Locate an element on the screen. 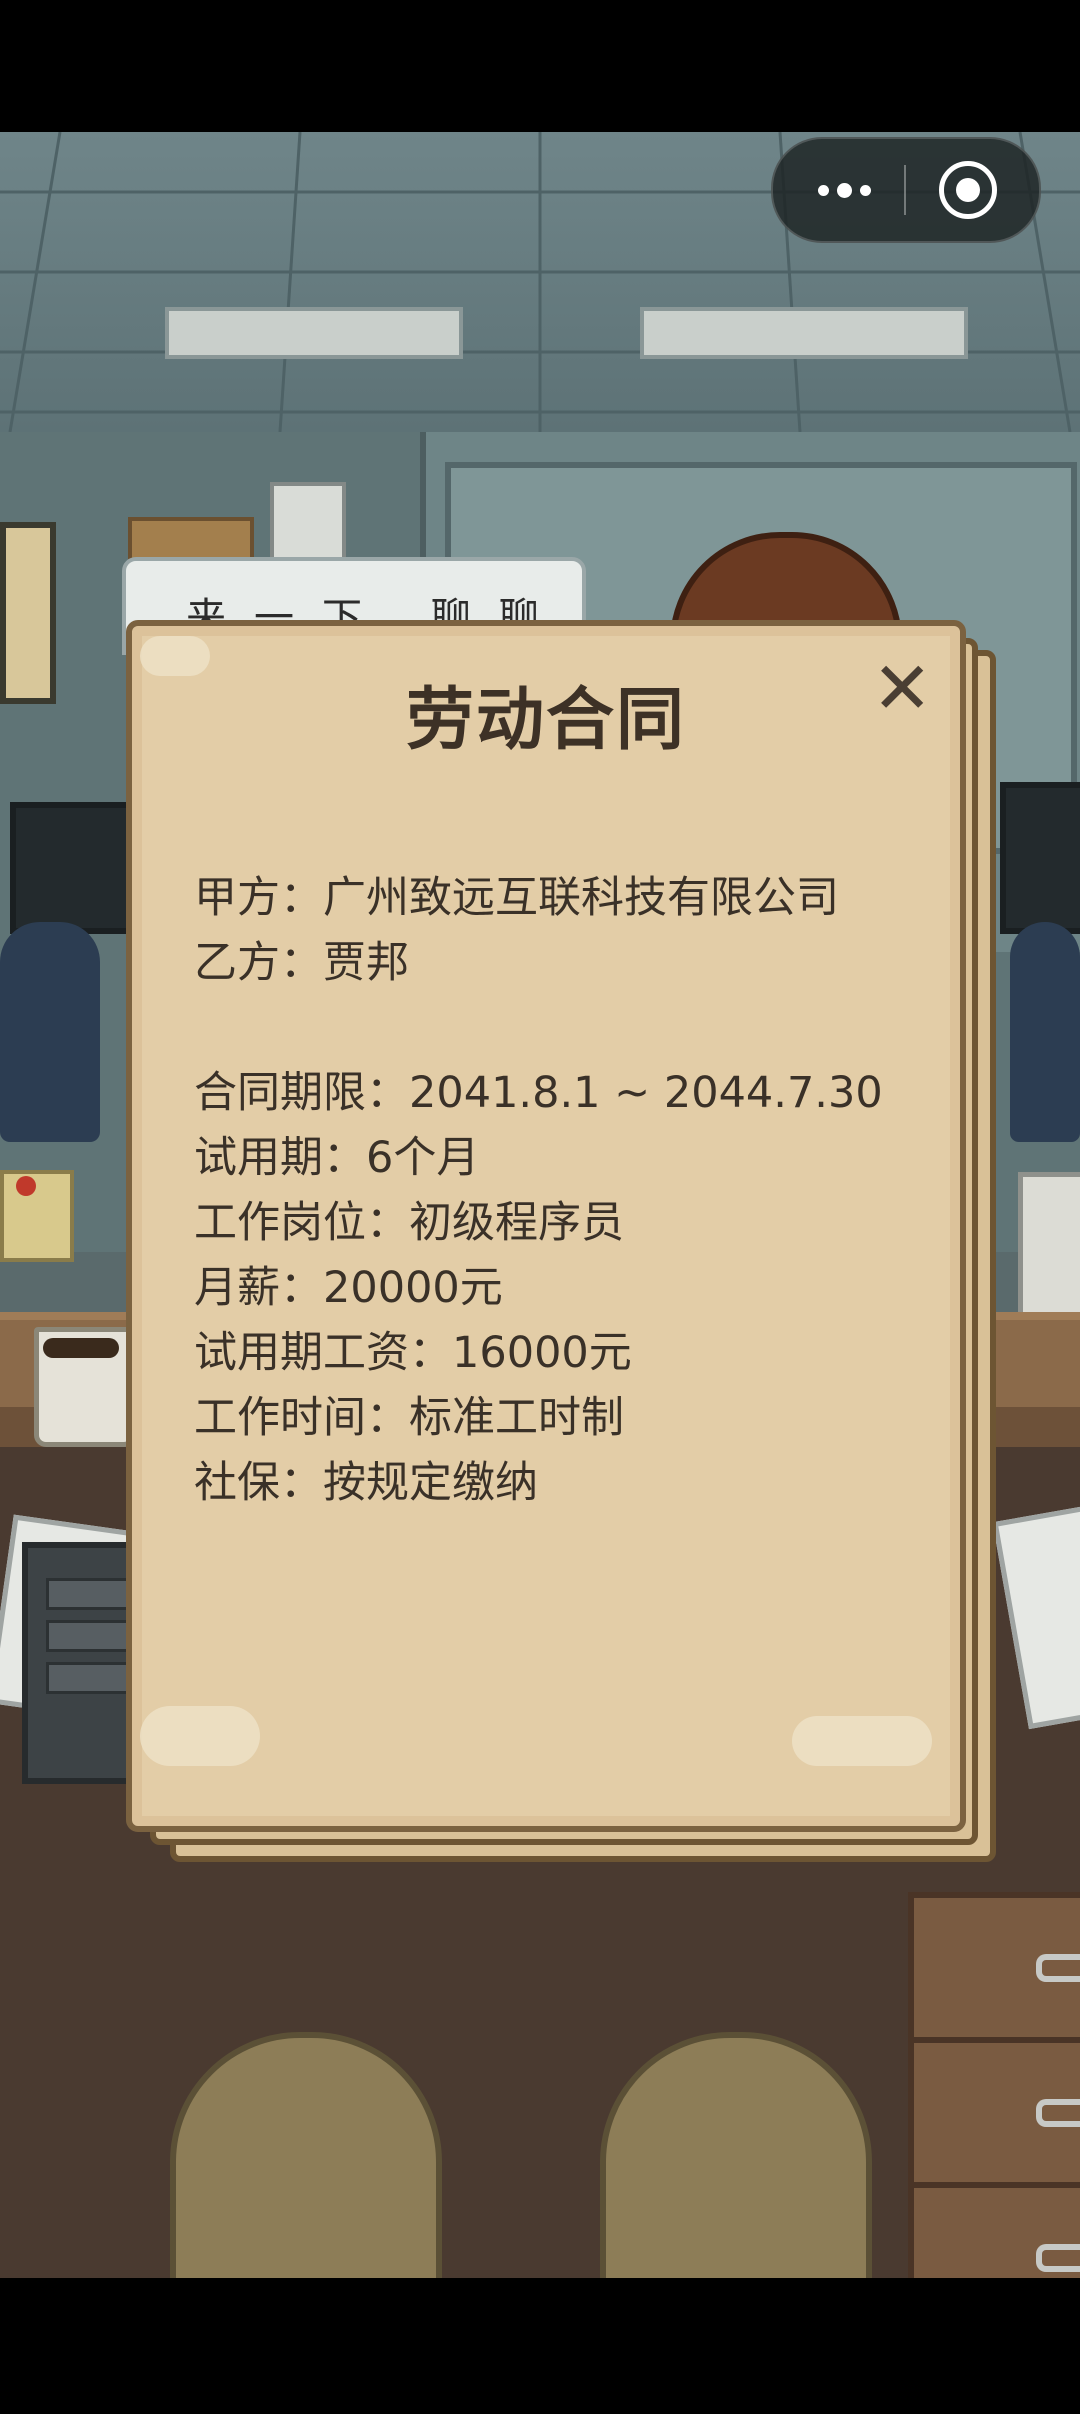 This screenshot has width=1080, height=2414. target-circle-icon is located at coordinates (968, 190).